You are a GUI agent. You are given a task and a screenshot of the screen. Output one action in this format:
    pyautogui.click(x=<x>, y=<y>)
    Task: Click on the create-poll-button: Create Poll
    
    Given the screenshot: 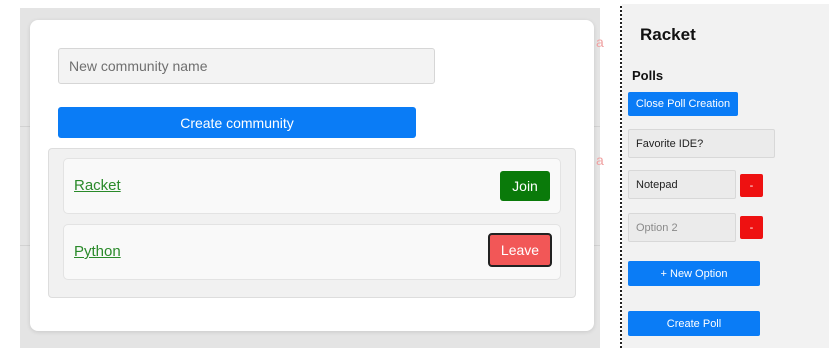 What is the action you would take?
    pyautogui.click(x=694, y=323)
    